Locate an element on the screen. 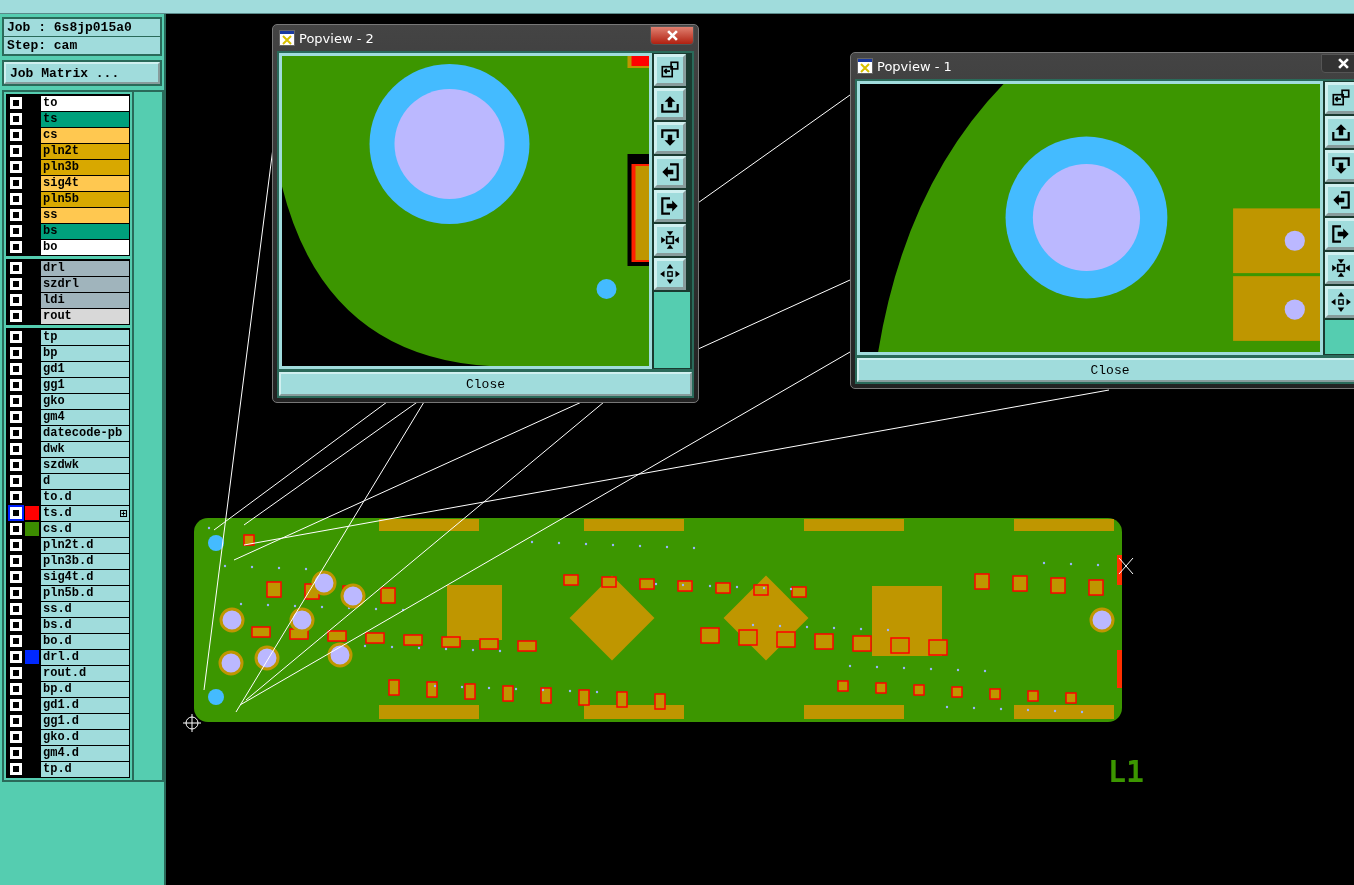  layer-name: to is located at coordinates (85, 103).